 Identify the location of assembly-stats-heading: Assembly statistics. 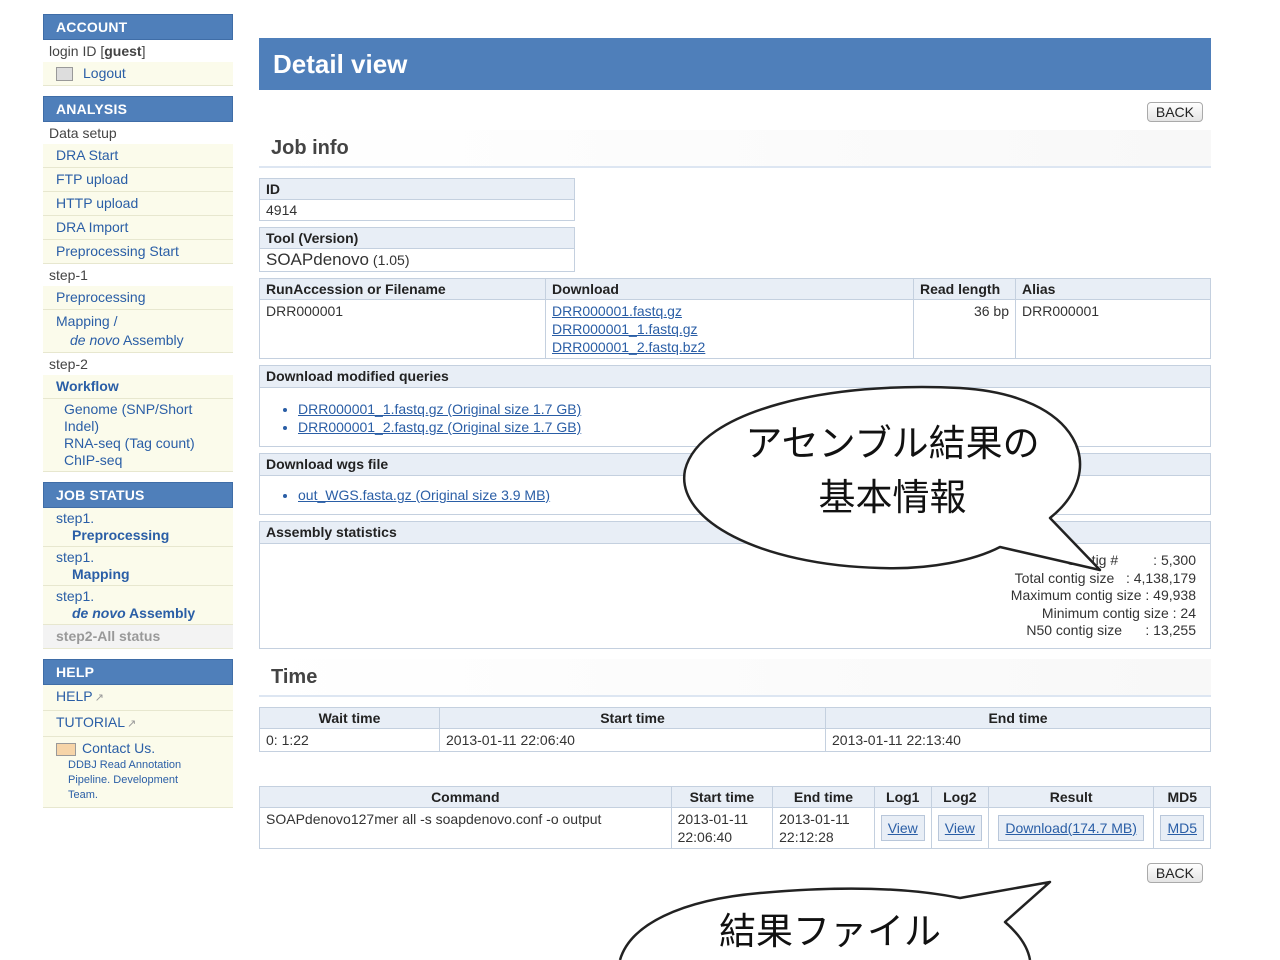
(735, 533).